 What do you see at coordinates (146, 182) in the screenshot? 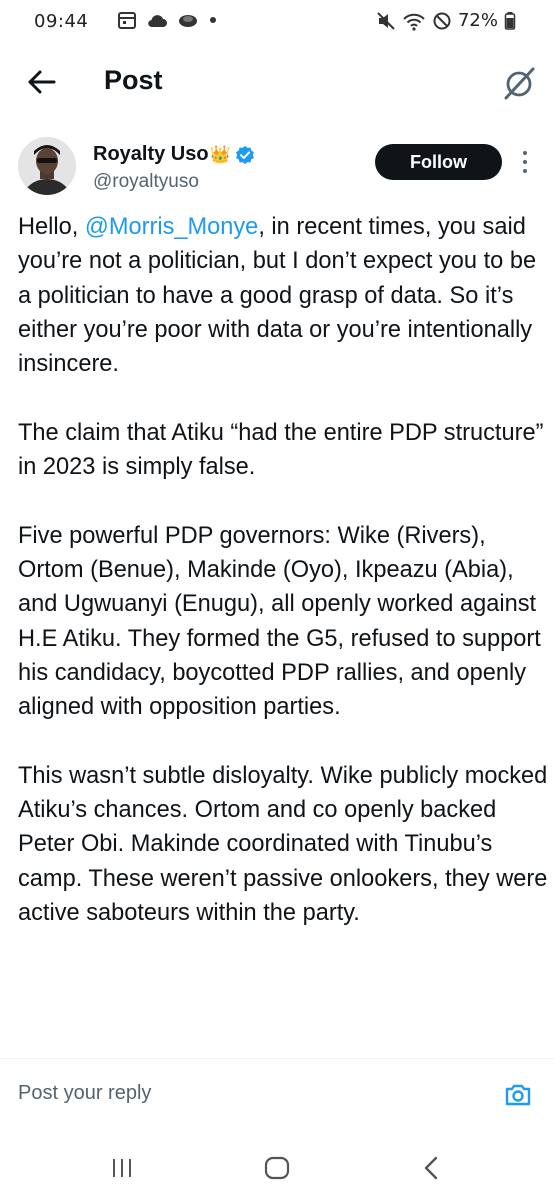
I see `author-handle: @royaltyuso` at bounding box center [146, 182].